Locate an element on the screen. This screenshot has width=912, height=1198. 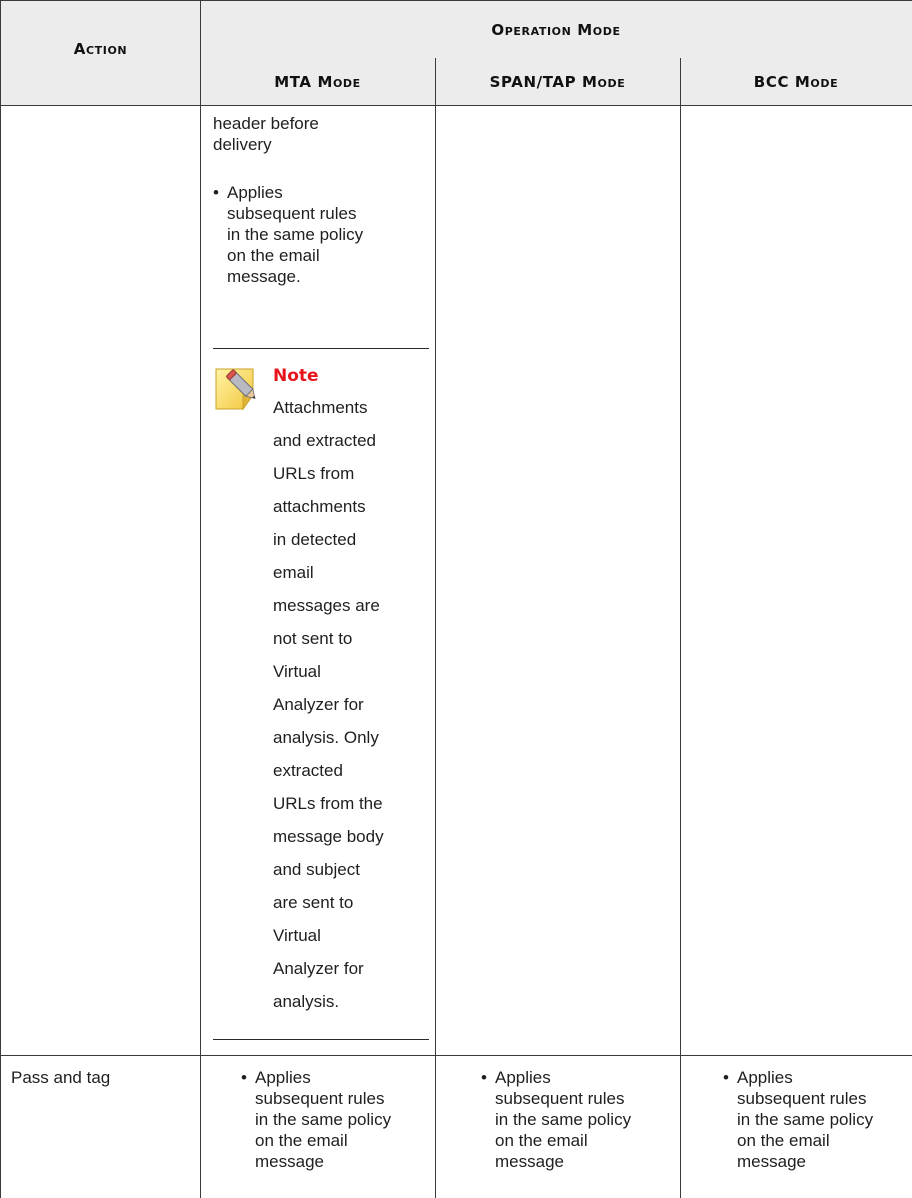
note-line: in detected is located at coordinates (315, 539).